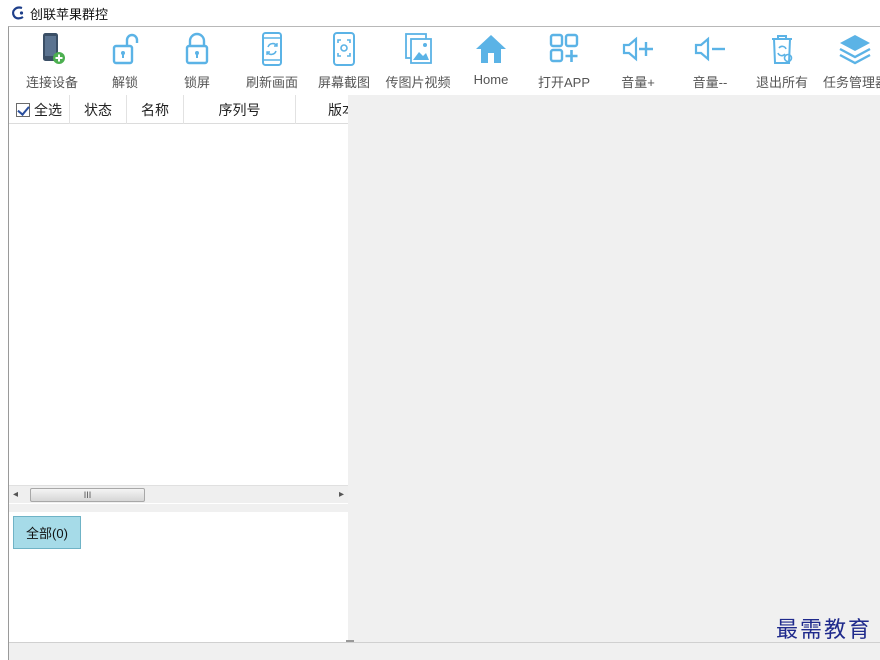 This screenshot has height=660, width=880. What do you see at coordinates (418, 82) in the screenshot?
I see `upload-media-label: 传图片视频` at bounding box center [418, 82].